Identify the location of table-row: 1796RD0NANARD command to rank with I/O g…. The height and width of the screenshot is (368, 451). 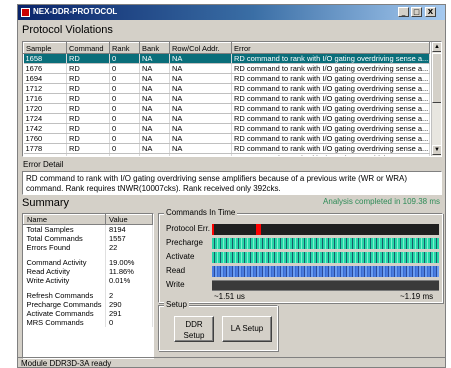
(226, 154).